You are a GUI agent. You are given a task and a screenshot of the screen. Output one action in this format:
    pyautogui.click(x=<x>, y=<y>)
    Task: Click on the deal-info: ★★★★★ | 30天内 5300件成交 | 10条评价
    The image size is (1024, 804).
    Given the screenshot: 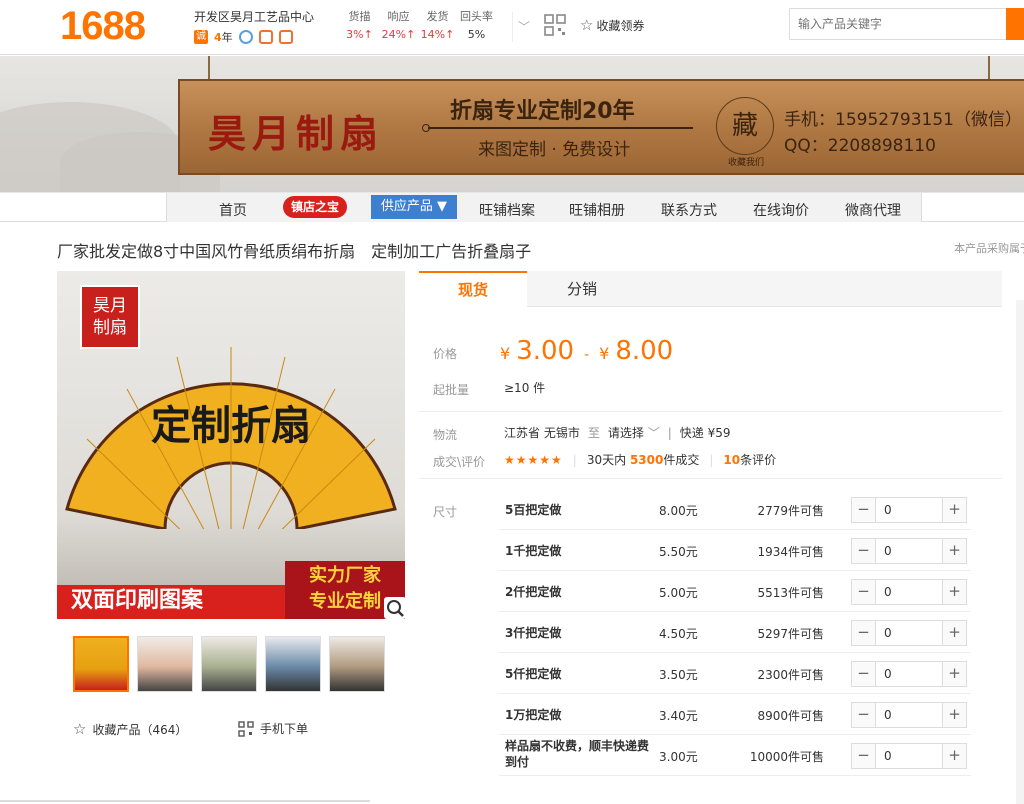 What is the action you would take?
    pyautogui.click(x=640, y=459)
    